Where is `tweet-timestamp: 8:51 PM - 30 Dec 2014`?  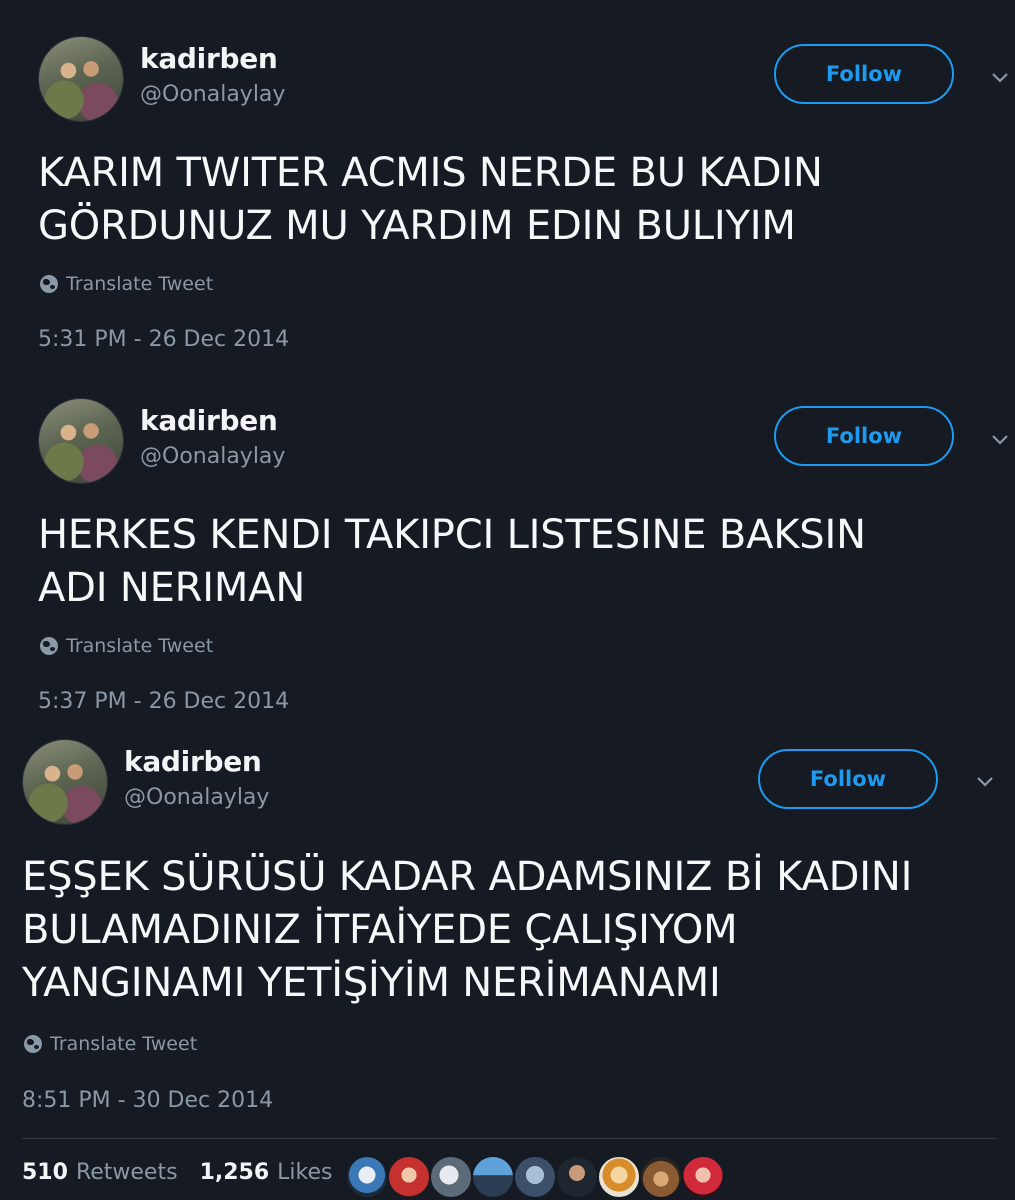
tweet-timestamp: 8:51 PM - 30 Dec 2014 is located at coordinates (147, 1100).